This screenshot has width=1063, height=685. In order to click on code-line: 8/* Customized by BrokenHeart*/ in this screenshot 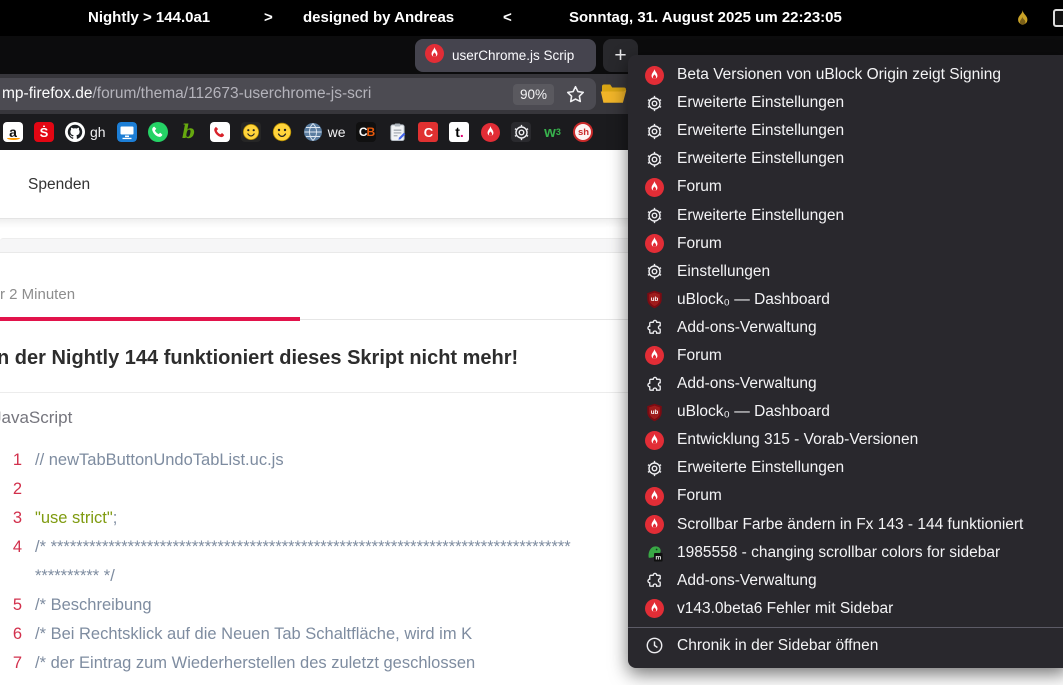, I will do `click(510, 681)`.